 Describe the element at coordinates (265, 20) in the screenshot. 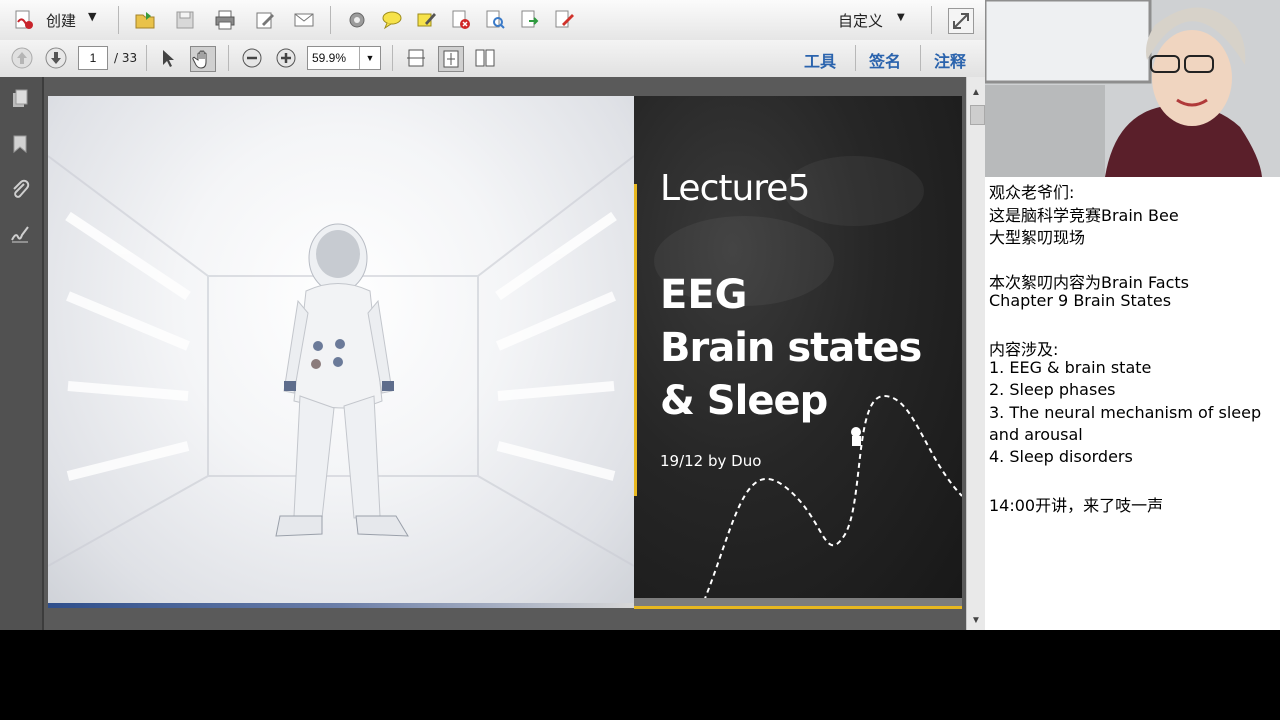

I see `edit-document-icon` at that location.